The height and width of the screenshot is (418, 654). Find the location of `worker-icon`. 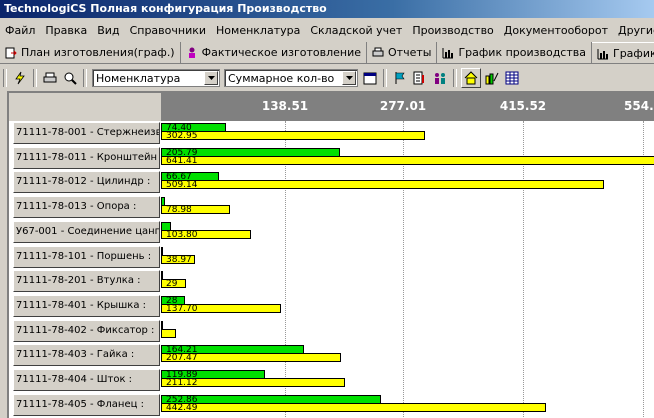

worker-icon is located at coordinates (191, 52).